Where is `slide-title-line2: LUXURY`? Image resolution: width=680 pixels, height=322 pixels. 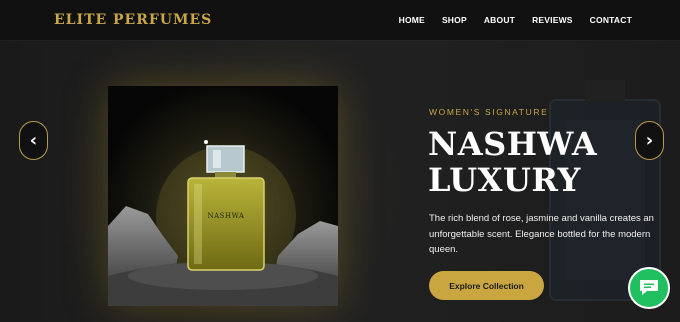 slide-title-line2: LUXURY is located at coordinates (504, 180).